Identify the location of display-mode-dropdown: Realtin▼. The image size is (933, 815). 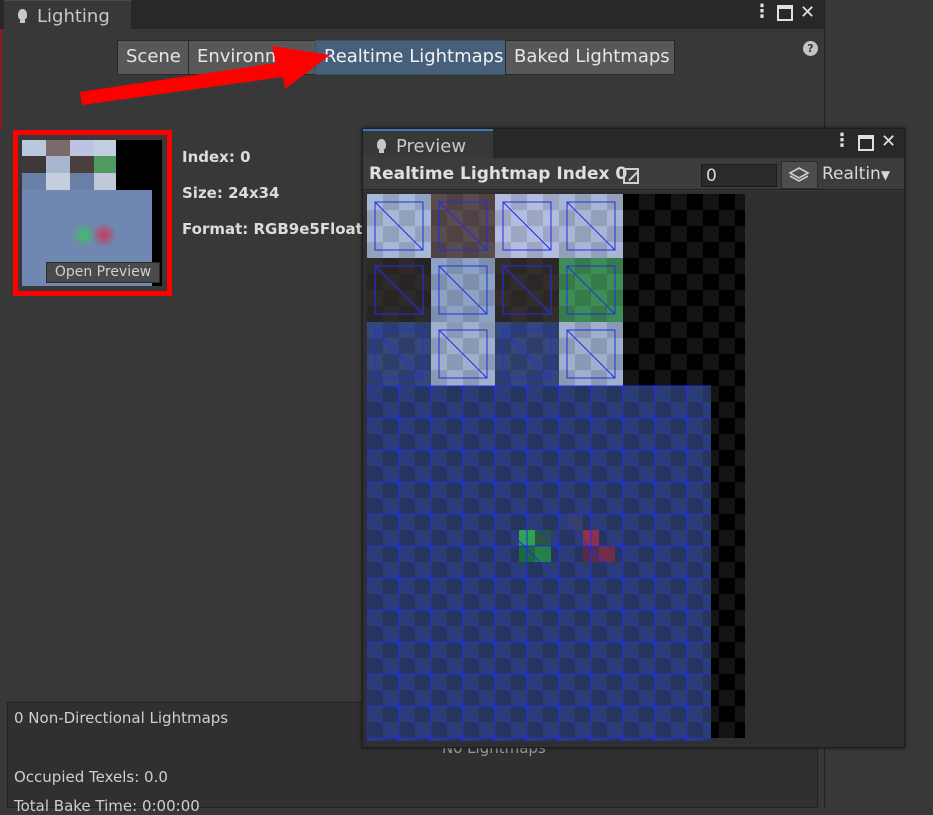
(862, 176).